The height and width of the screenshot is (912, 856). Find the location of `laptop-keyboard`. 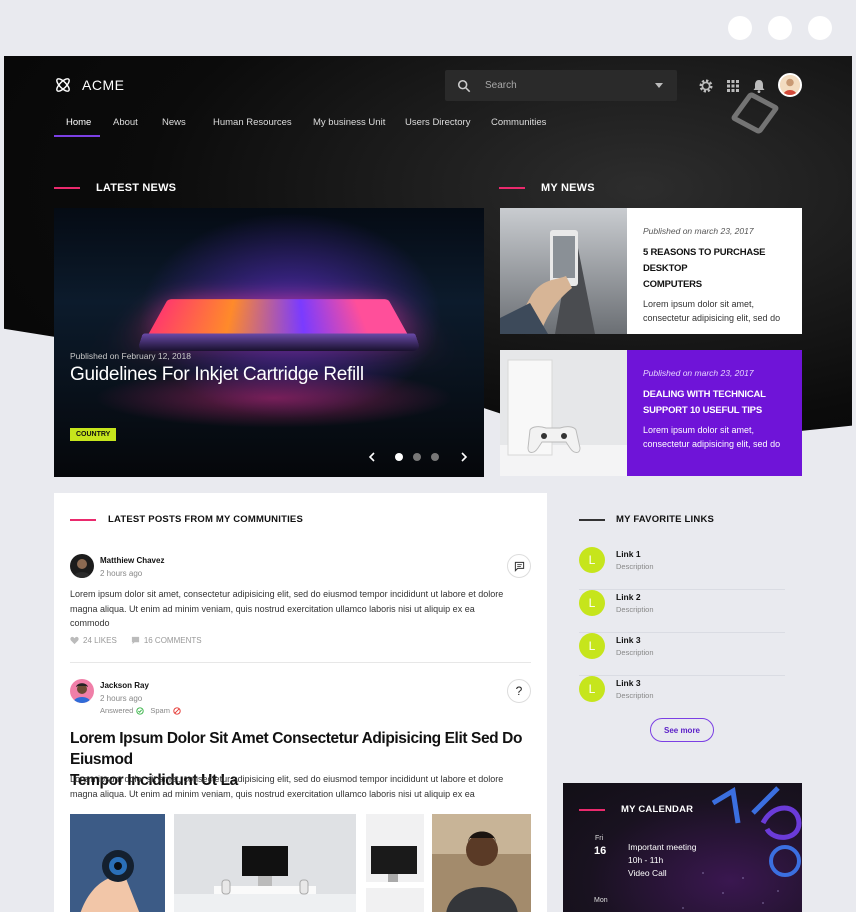

laptop-keyboard is located at coordinates (279, 342).